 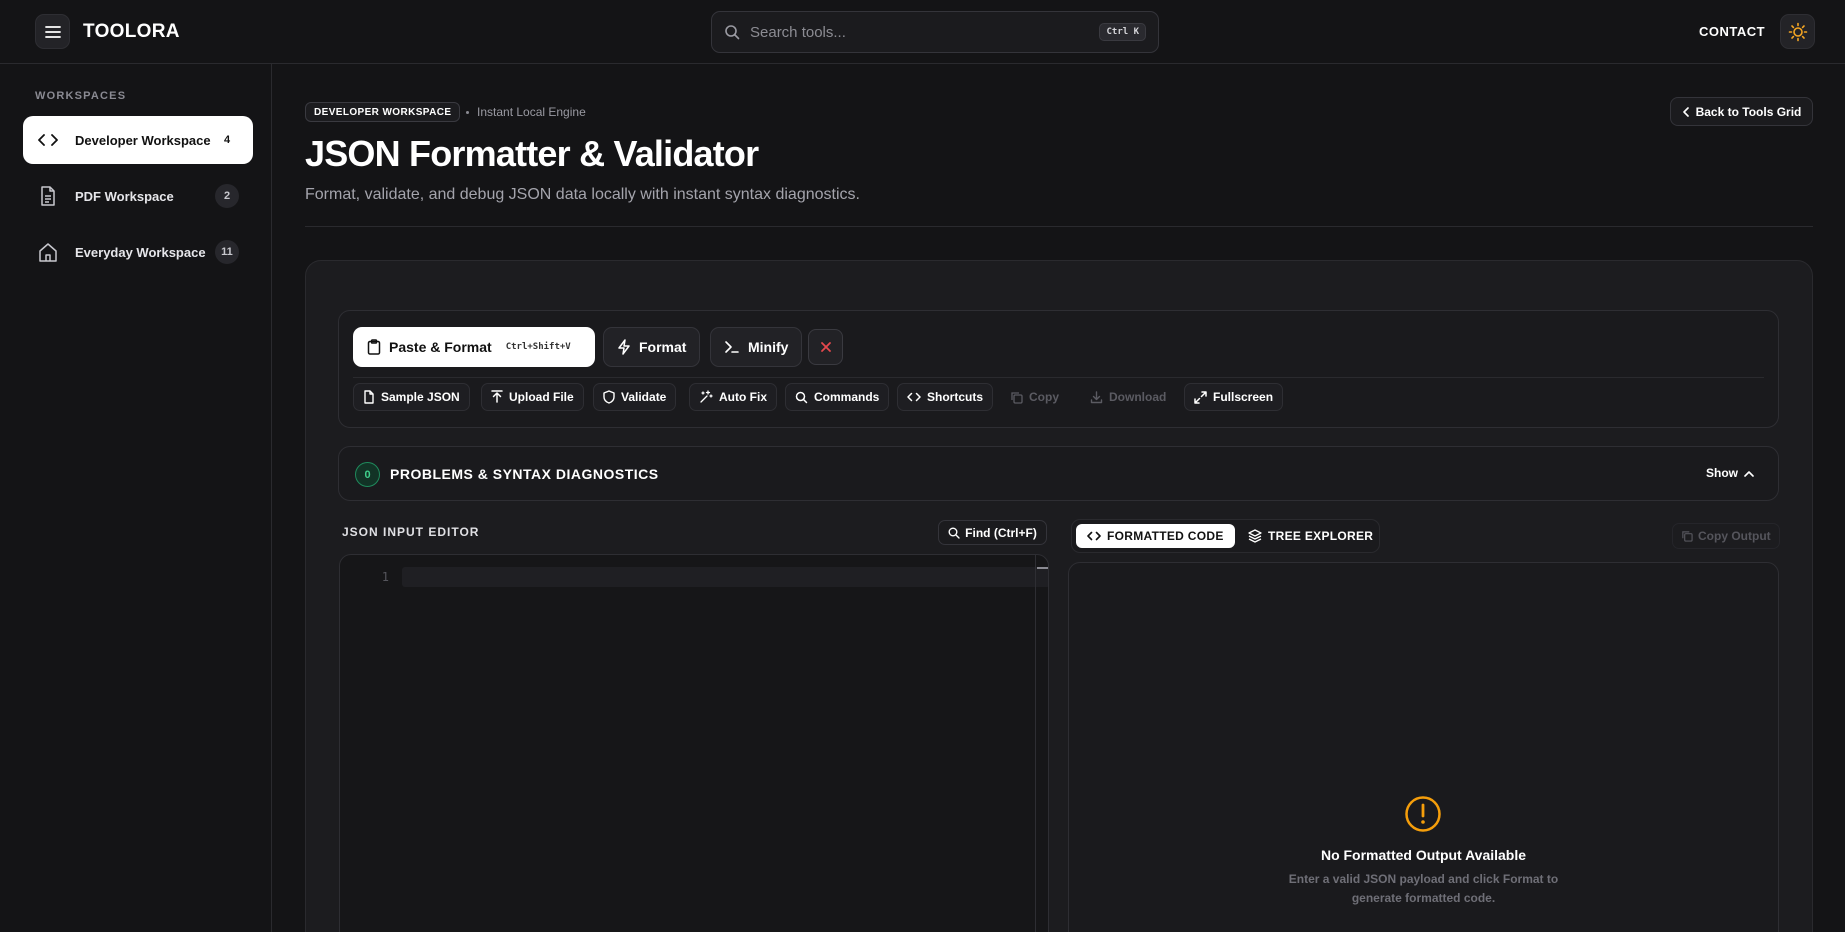 What do you see at coordinates (1746, 473) in the screenshot?
I see `chevron-up-icon` at bounding box center [1746, 473].